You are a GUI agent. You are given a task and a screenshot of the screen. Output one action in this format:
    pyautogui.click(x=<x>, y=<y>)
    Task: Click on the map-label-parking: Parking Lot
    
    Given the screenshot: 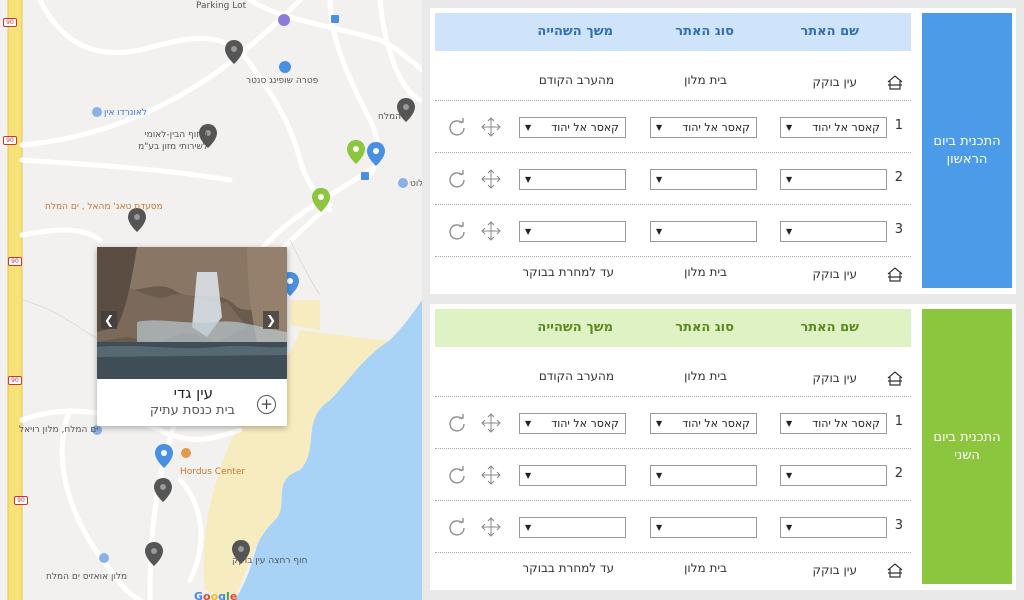 What is the action you would take?
    pyautogui.click(x=221, y=6)
    